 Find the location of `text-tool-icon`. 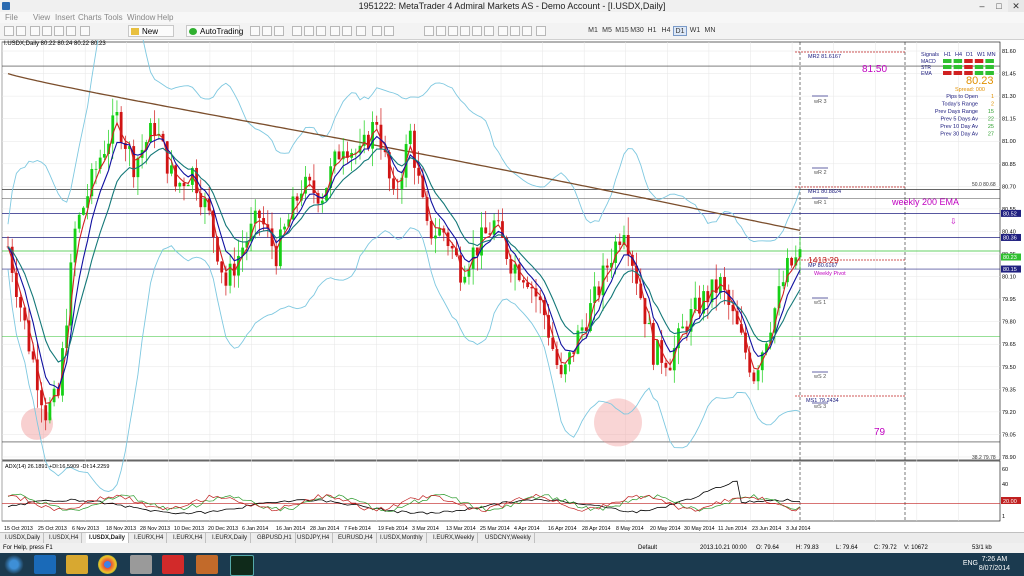

text-tool-icon is located at coordinates (515, 31).